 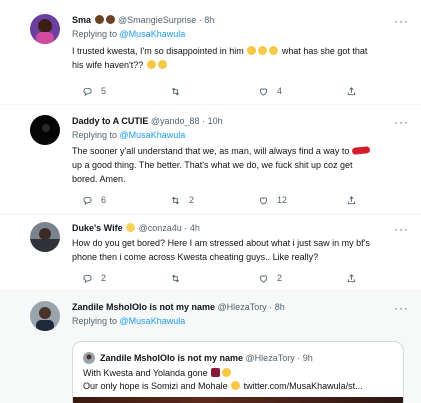 I want to click on tweet-header: Sma @SmangieSurprise · 8h, so click(x=143, y=20).